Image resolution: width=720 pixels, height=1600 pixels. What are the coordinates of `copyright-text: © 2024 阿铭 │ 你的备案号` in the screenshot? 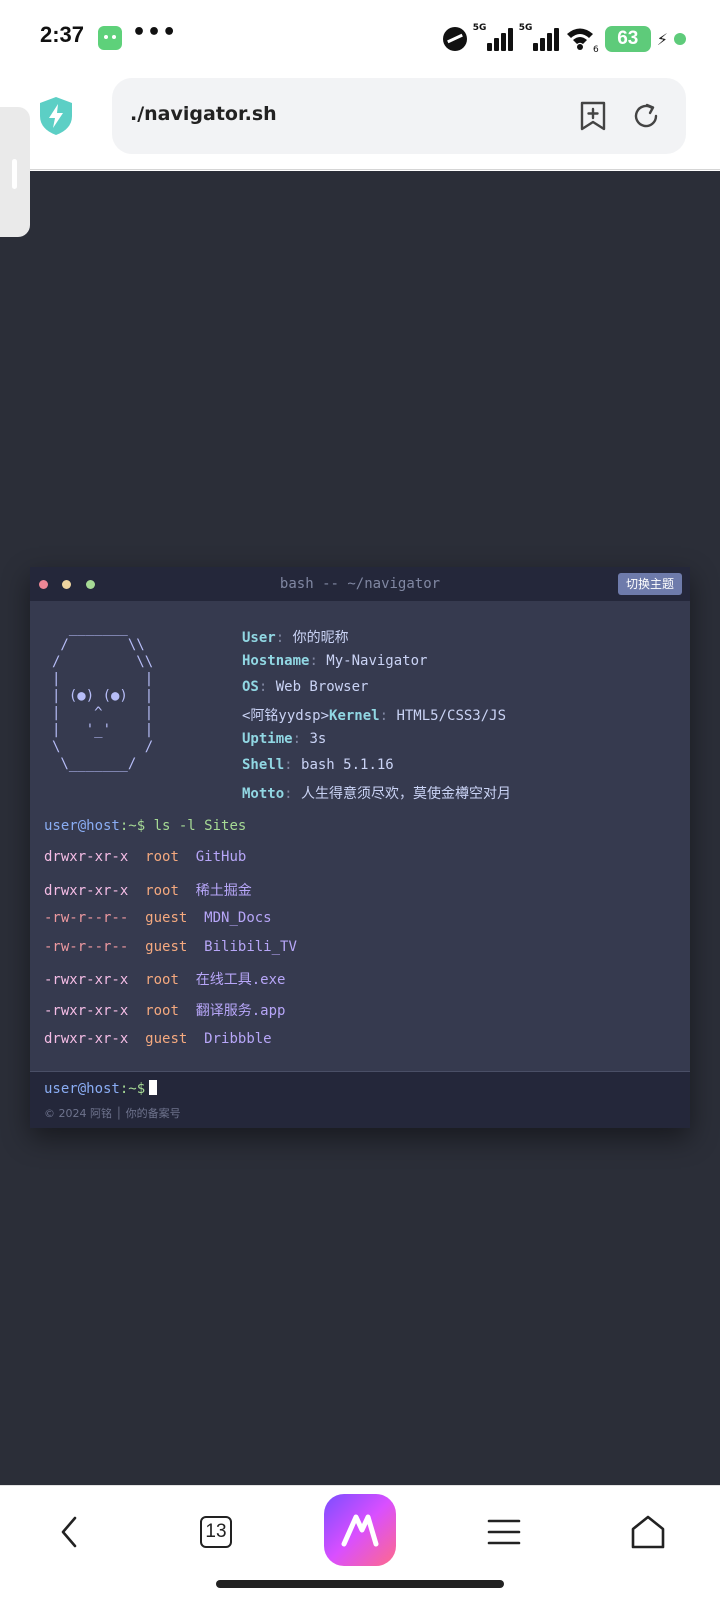 It's located at (112, 1113).